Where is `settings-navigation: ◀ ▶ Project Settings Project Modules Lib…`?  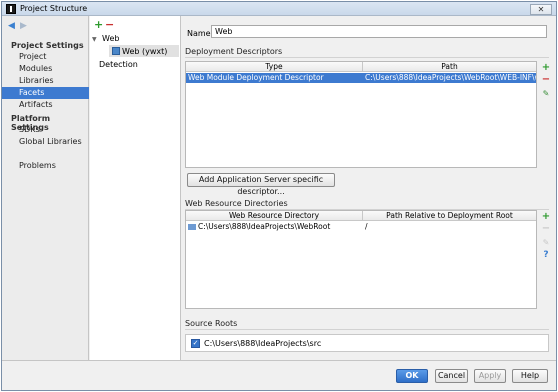
settings-navigation: ◀ ▶ Project Settings Project Modules Lib… is located at coordinates (45, 188).